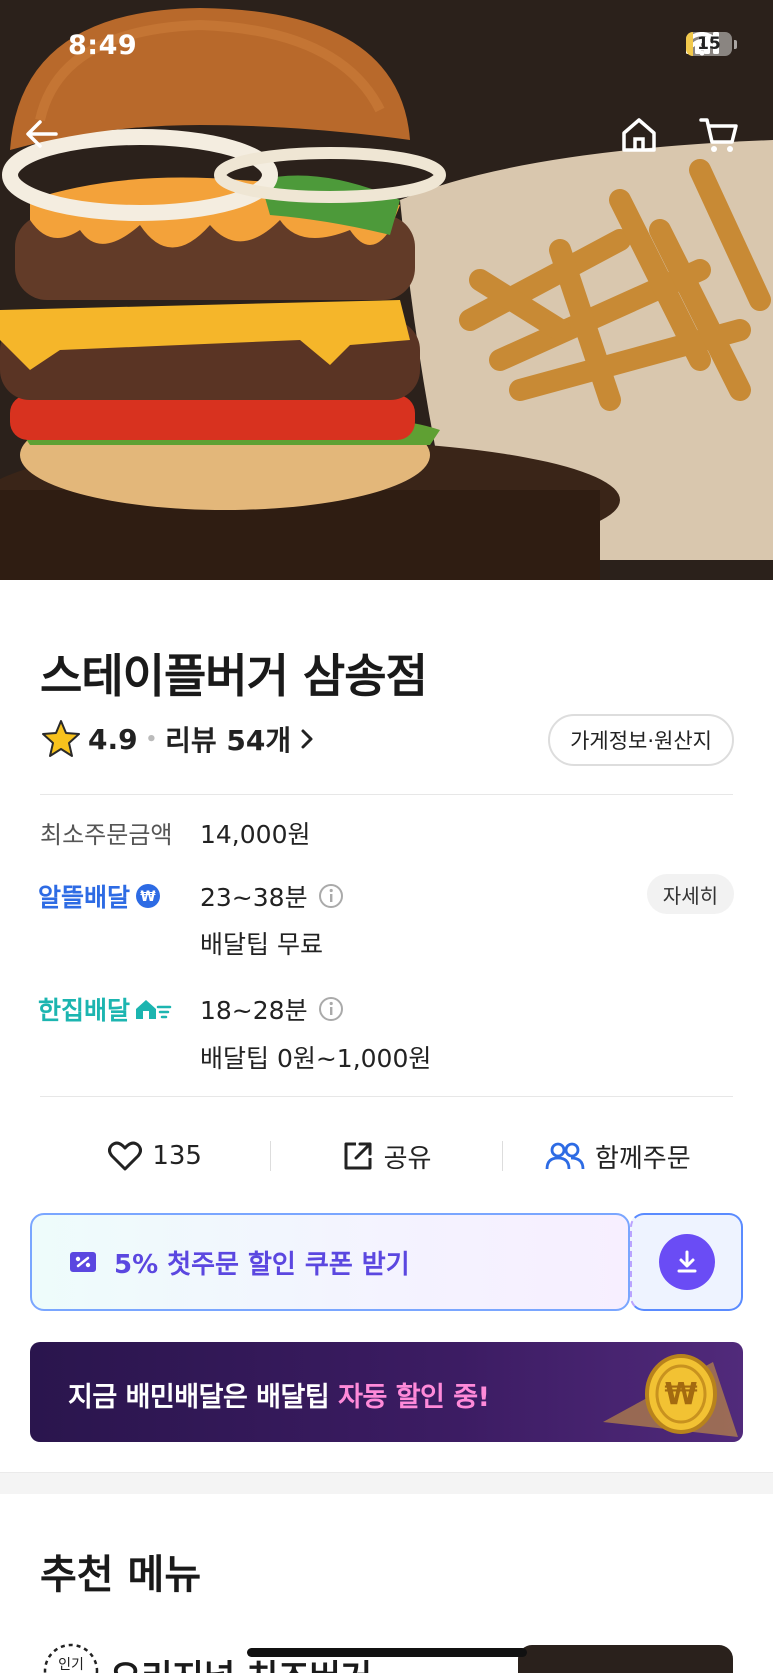  Describe the element at coordinates (407, 1158) in the screenshot. I see `share-label: 공유` at that location.